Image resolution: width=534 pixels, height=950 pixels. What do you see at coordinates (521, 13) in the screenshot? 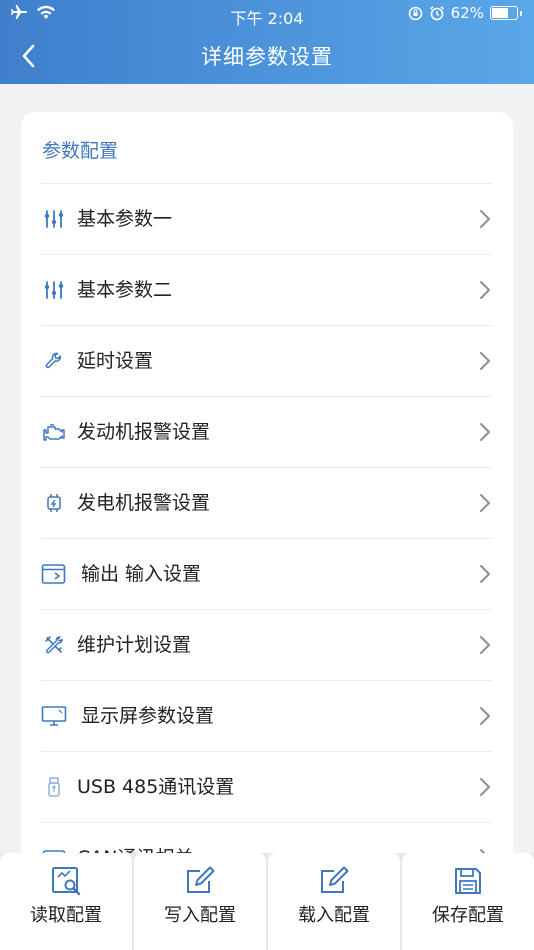
I see `battery-tip` at bounding box center [521, 13].